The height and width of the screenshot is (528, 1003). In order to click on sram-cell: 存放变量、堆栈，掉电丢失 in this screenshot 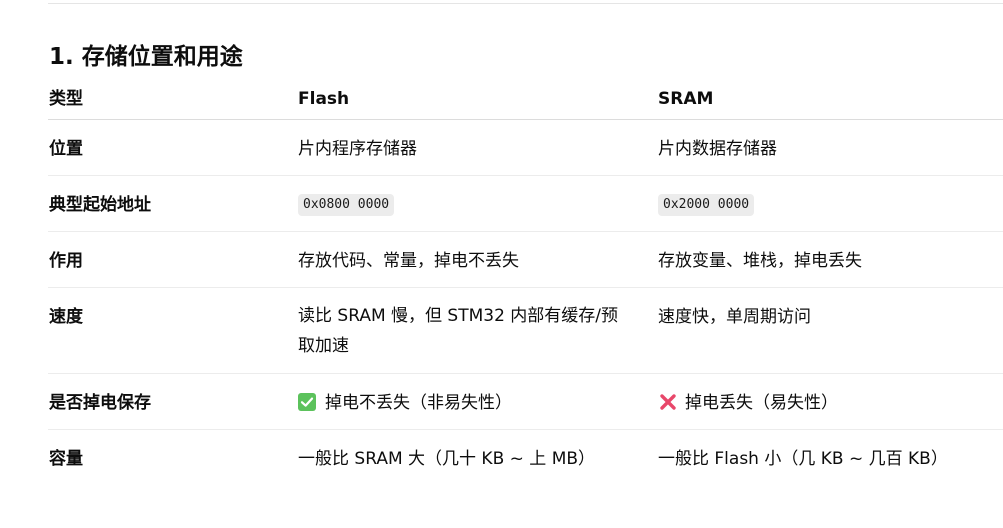, I will do `click(760, 261)`.